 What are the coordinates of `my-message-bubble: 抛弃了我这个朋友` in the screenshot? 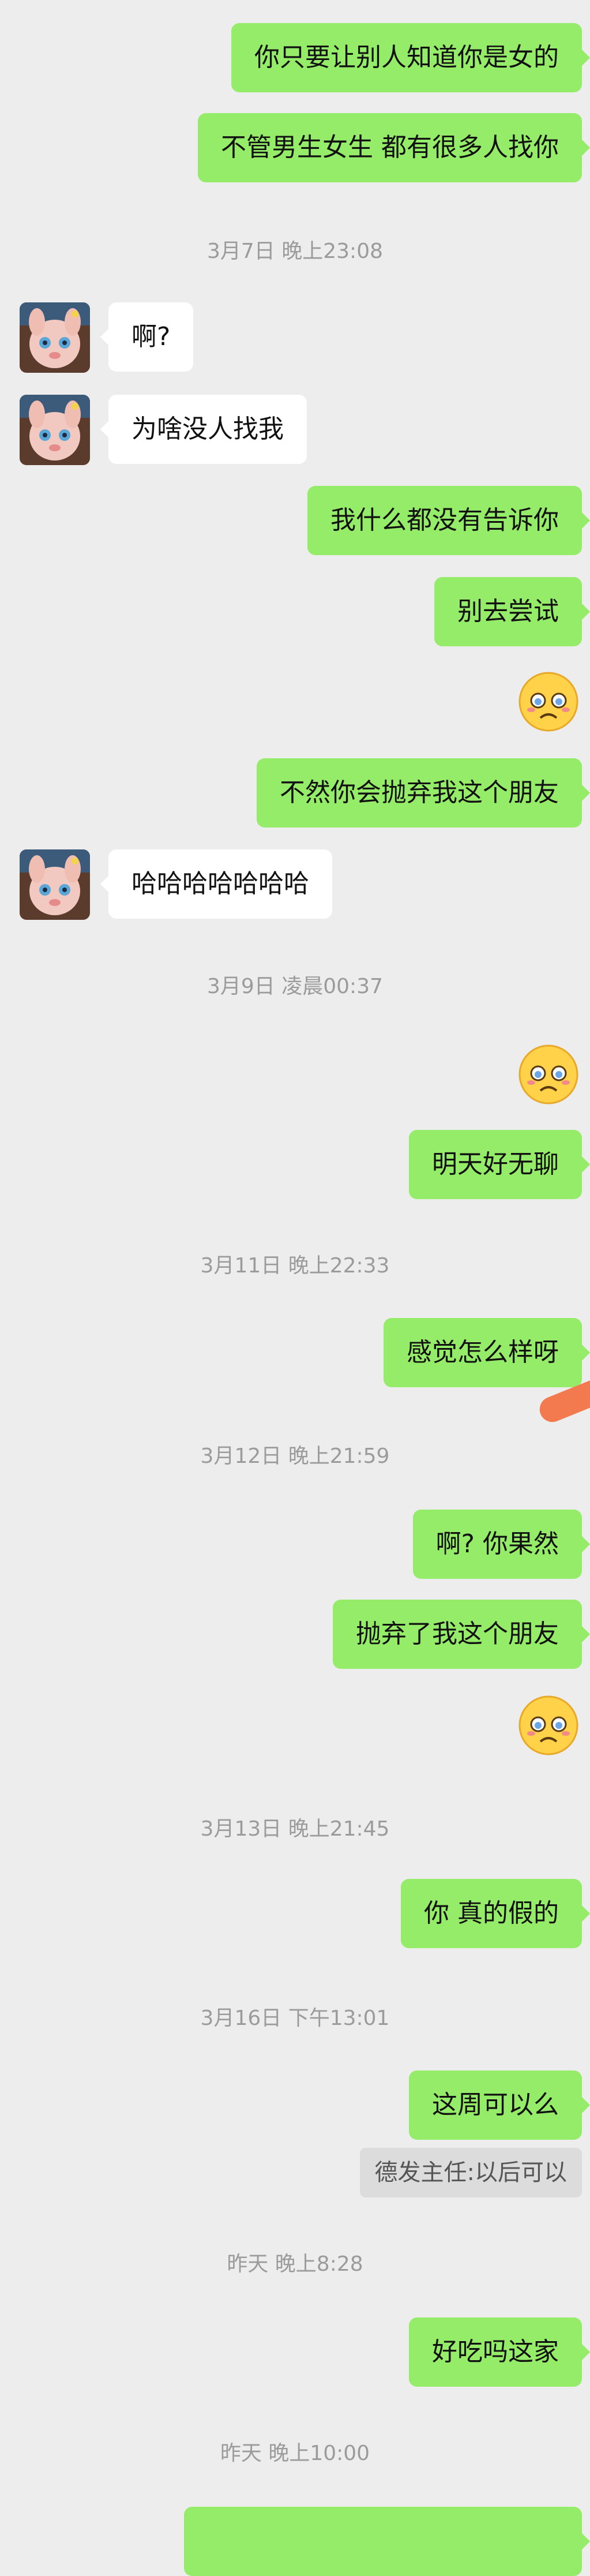 It's located at (462, 1634).